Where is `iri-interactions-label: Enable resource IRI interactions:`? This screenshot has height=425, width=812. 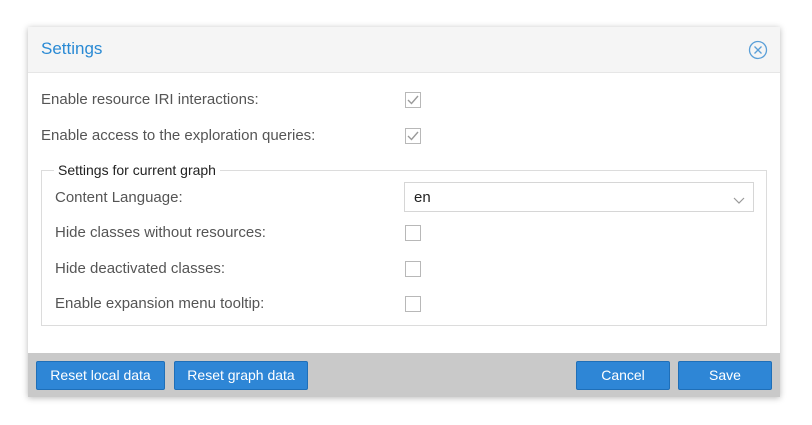 iri-interactions-label: Enable resource IRI interactions: is located at coordinates (150, 99).